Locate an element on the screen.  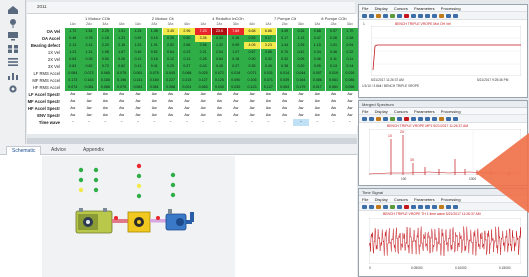
table-cell: 0.28 is located at coordinates (203, 59).